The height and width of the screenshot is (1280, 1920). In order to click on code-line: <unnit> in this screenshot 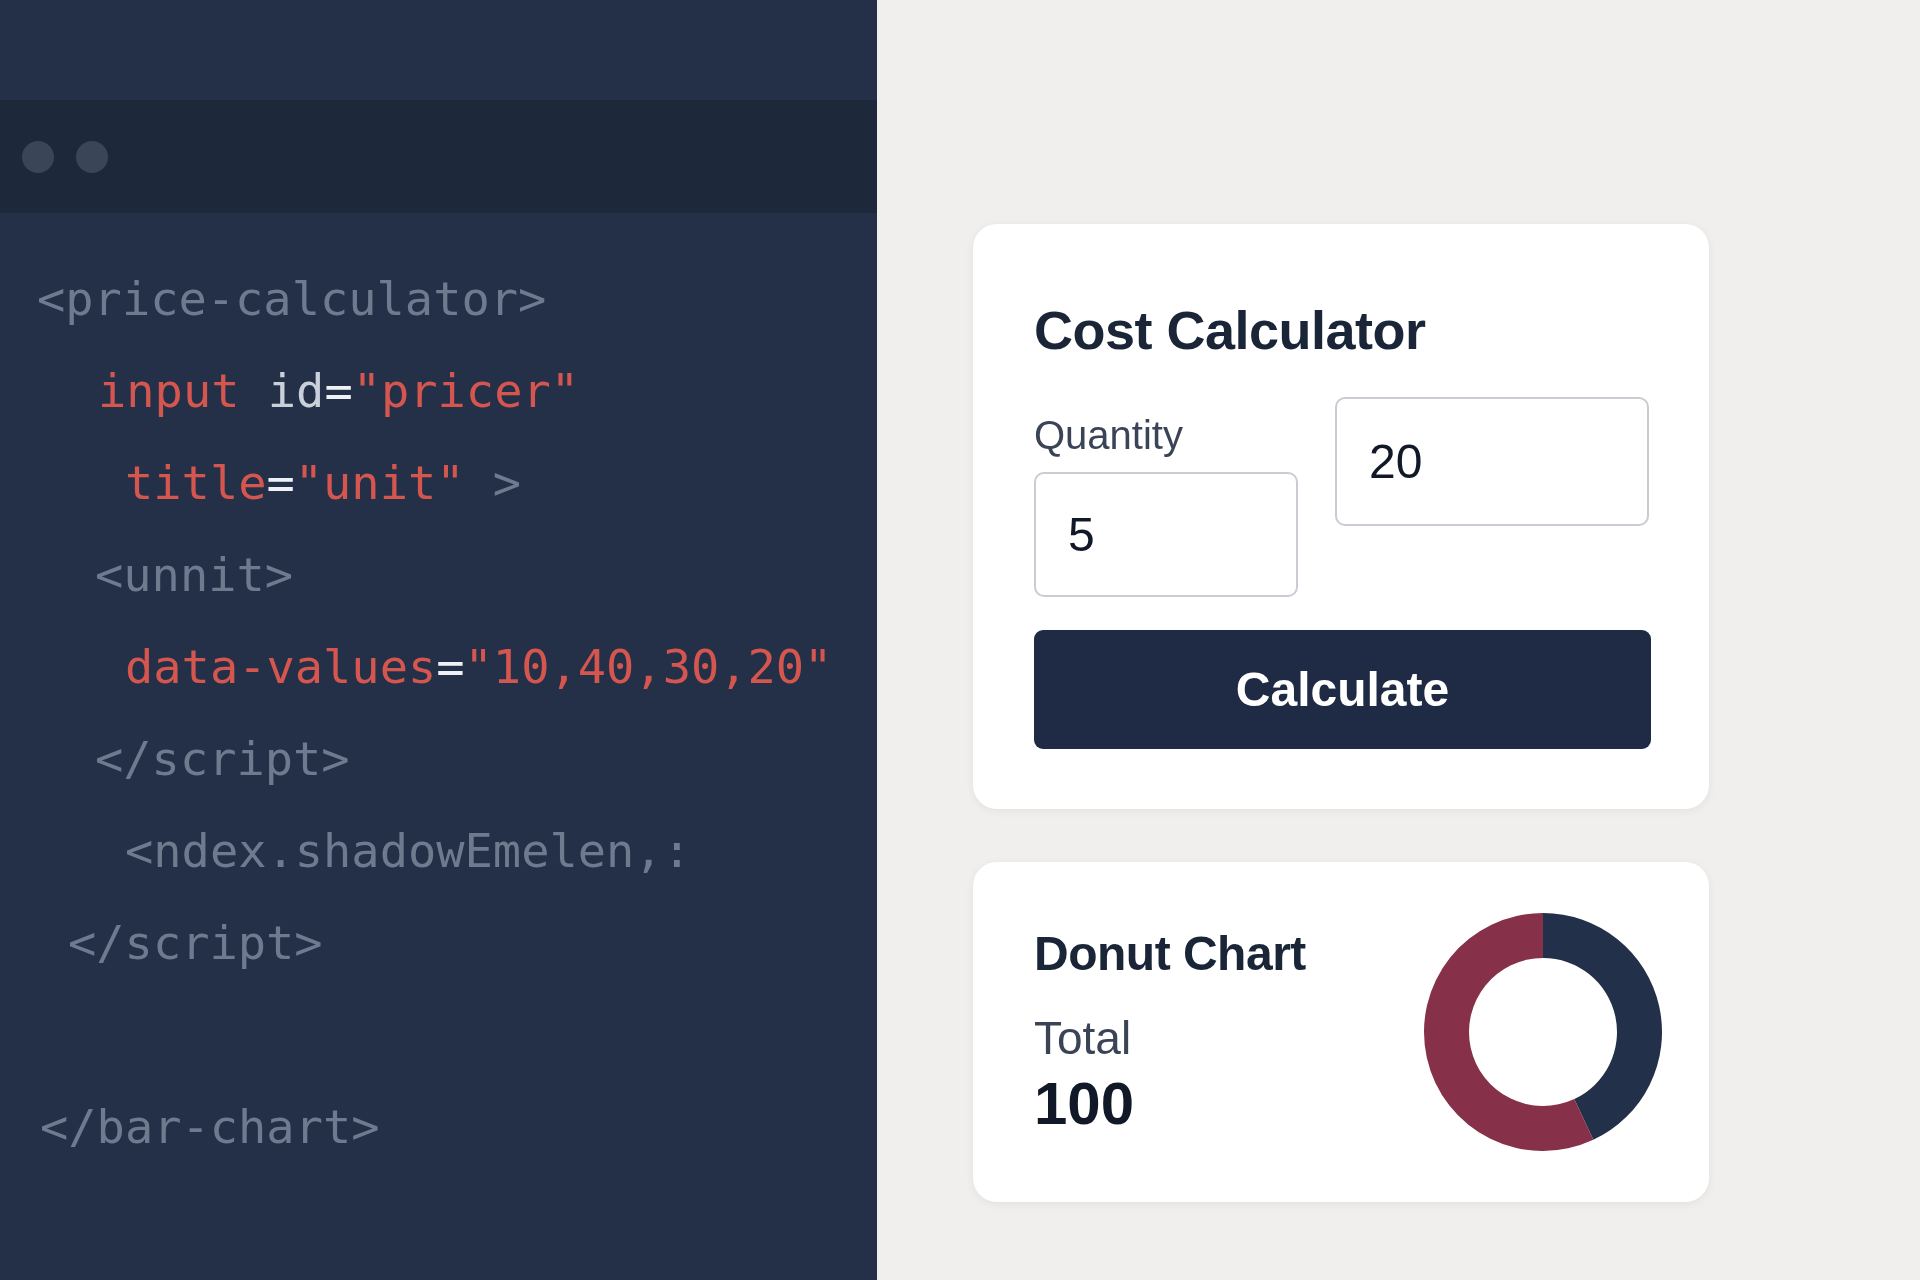, I will do `click(194, 574)`.